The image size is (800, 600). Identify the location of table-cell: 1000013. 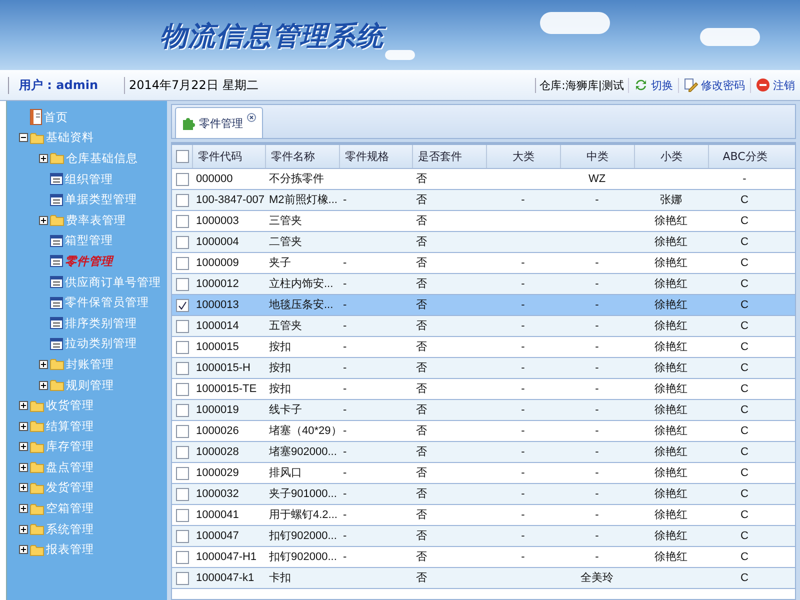
(217, 305).